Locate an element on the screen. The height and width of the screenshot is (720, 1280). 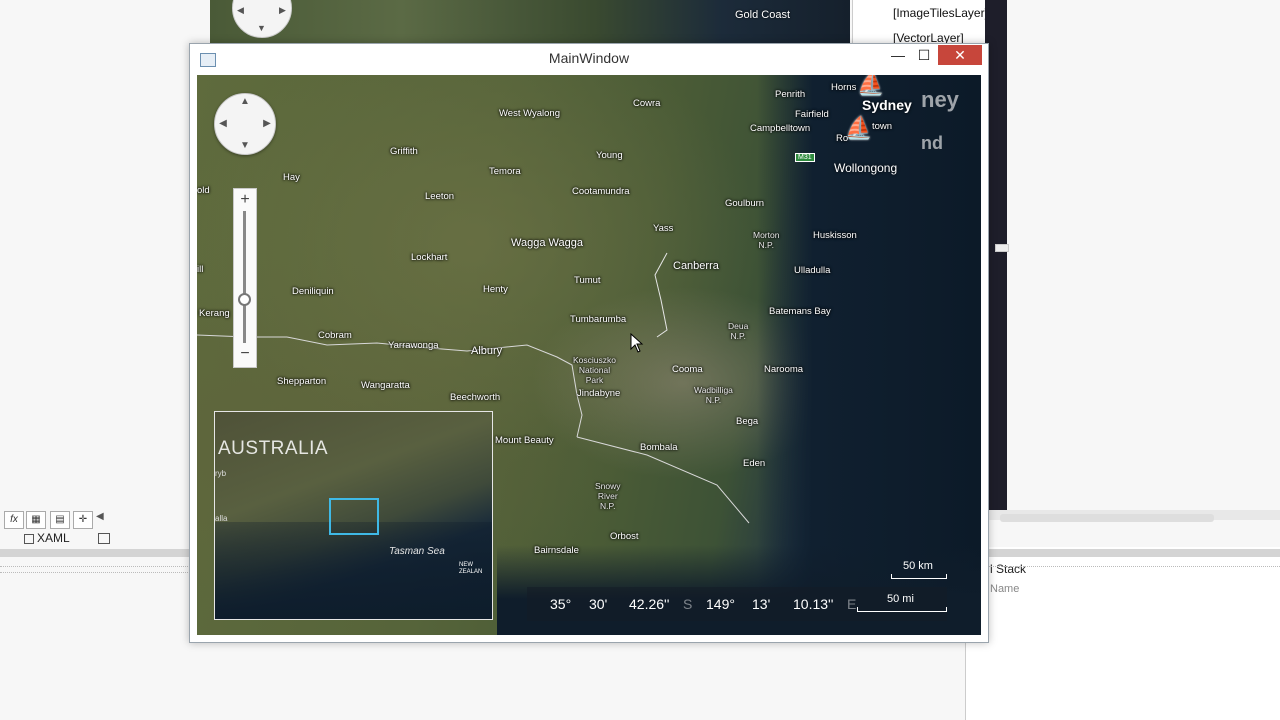
np-name: National is located at coordinates (594, 370).